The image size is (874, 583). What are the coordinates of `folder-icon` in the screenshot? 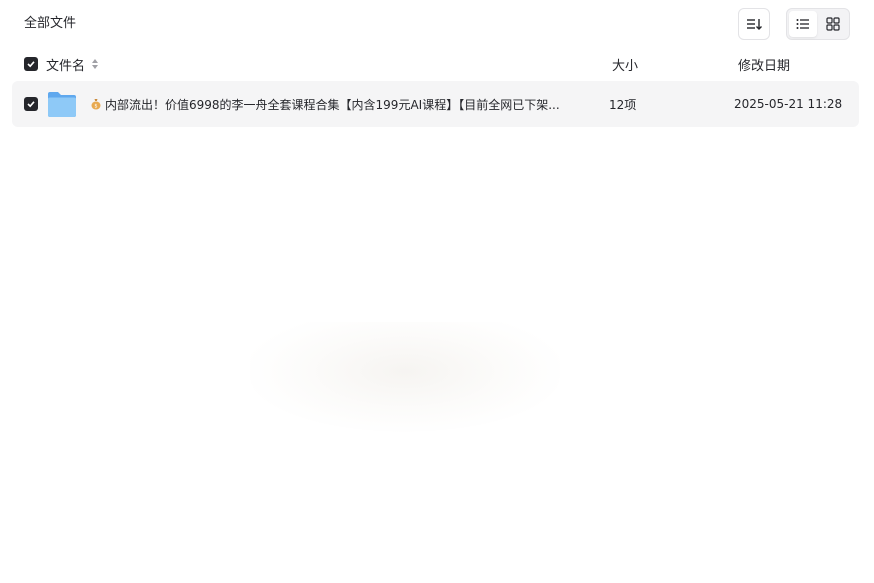 It's located at (62, 104).